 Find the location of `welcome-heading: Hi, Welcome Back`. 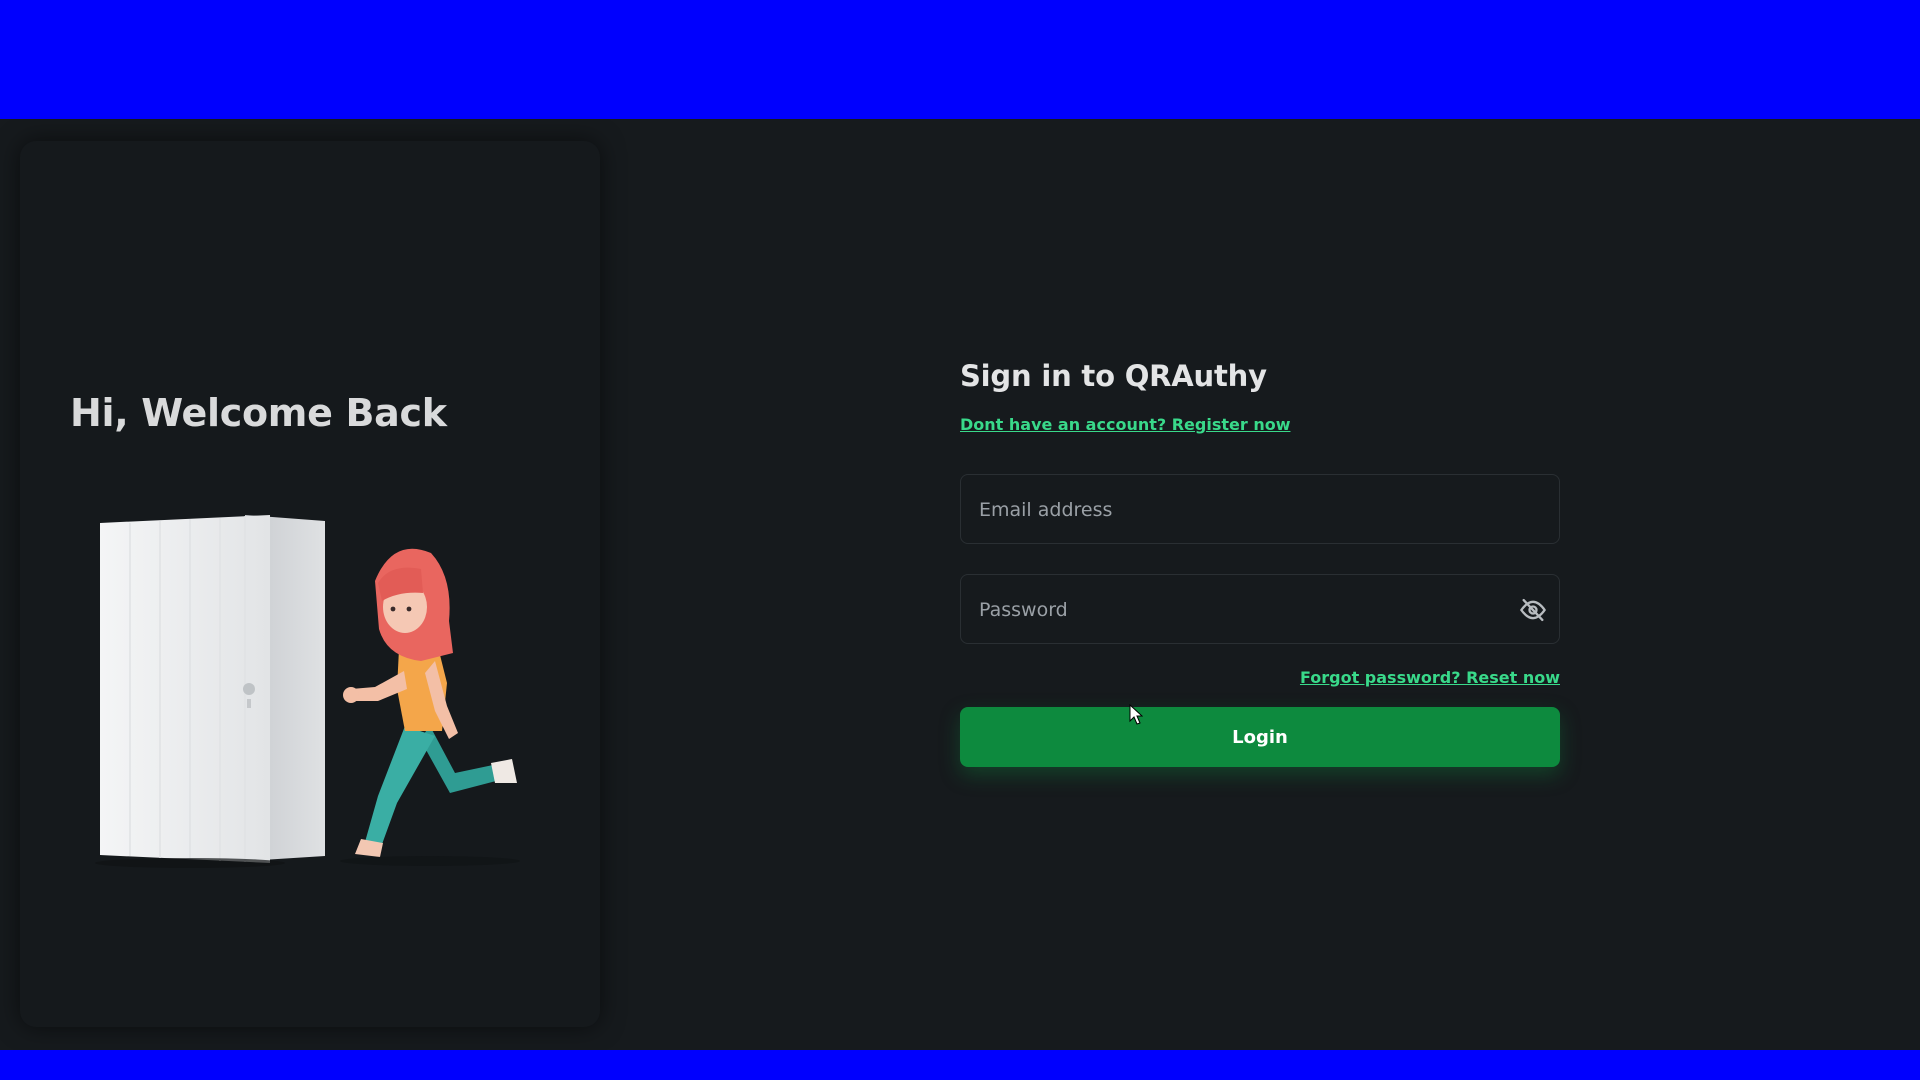

welcome-heading: Hi, Welcome Back is located at coordinates (258, 413).